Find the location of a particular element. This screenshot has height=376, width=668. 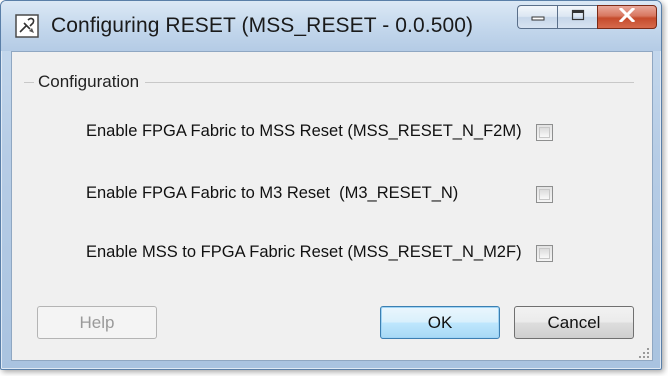

minimize-icon is located at coordinates (538, 17).